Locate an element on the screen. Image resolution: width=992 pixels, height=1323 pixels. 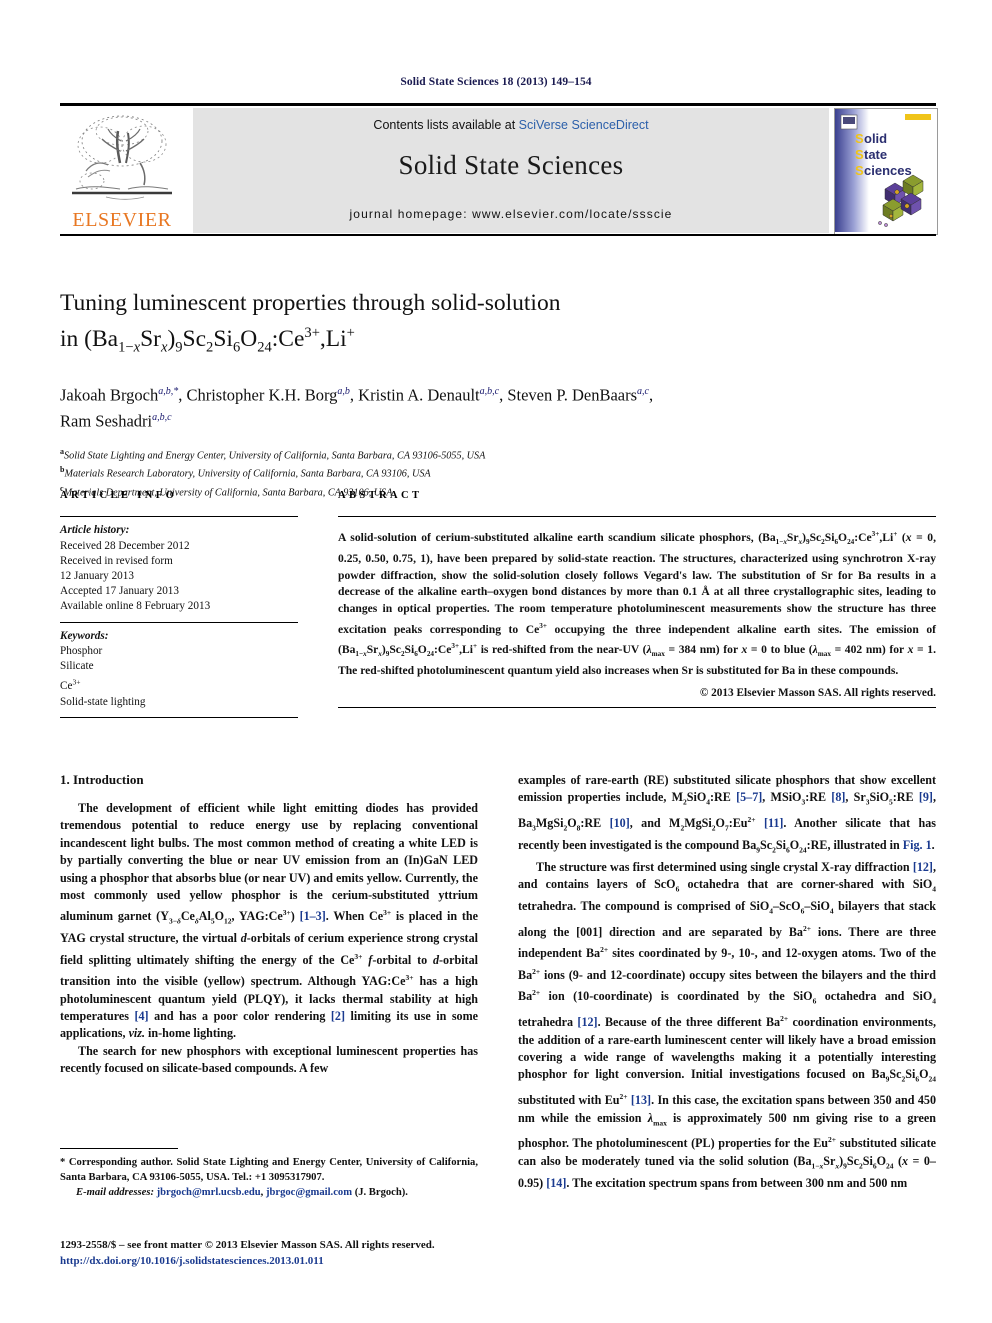
article-info-heading: ARTICLE INFO is located at coordinates (119, 495).